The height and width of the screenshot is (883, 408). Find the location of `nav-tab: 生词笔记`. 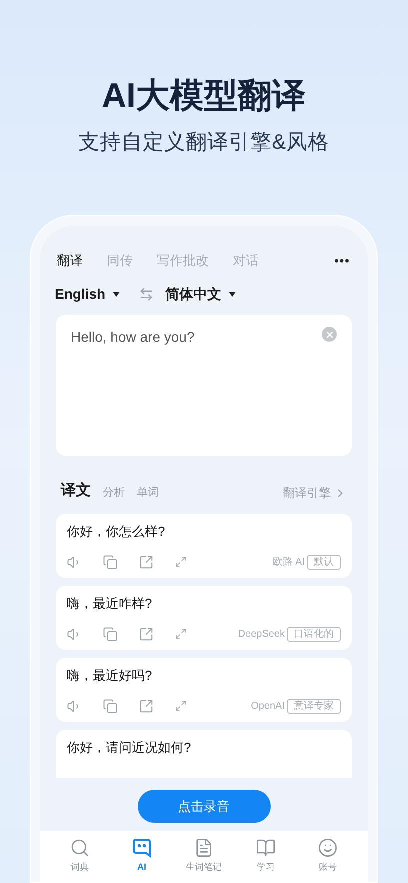

nav-tab: 生词笔记 is located at coordinates (204, 856).